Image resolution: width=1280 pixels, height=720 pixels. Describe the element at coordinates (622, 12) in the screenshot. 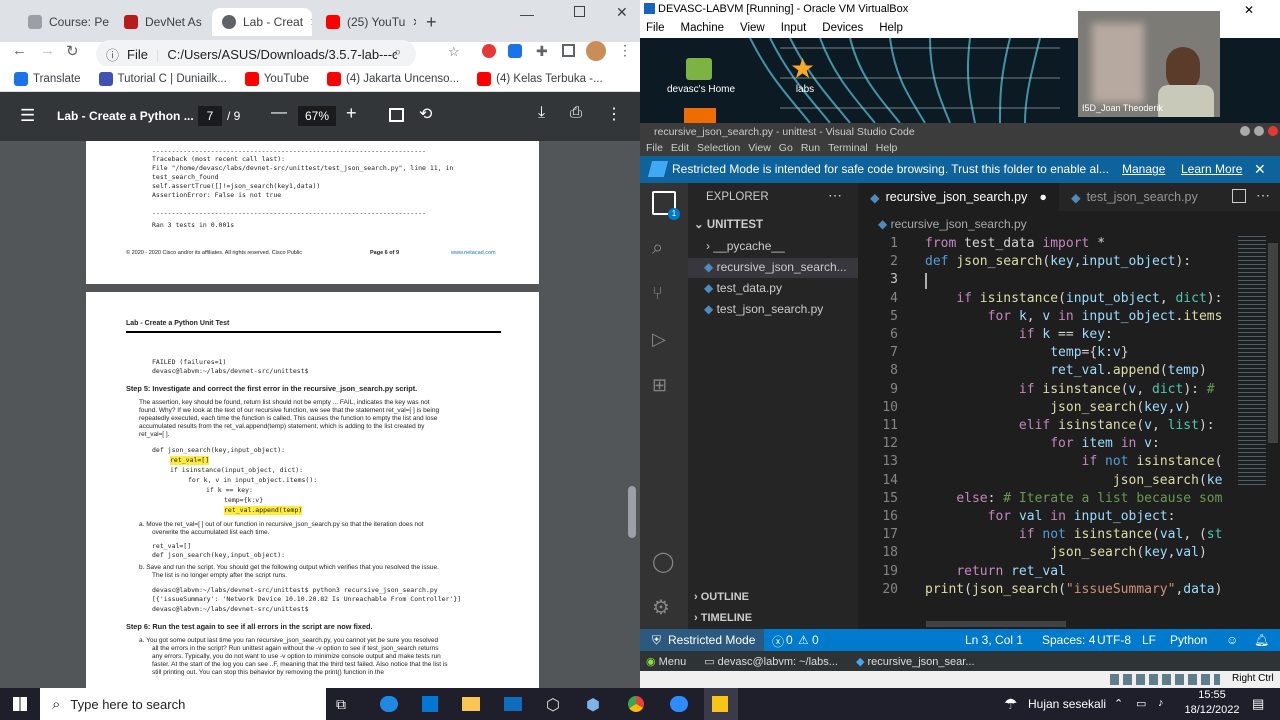

I see `close-window-icon: ✕` at that location.